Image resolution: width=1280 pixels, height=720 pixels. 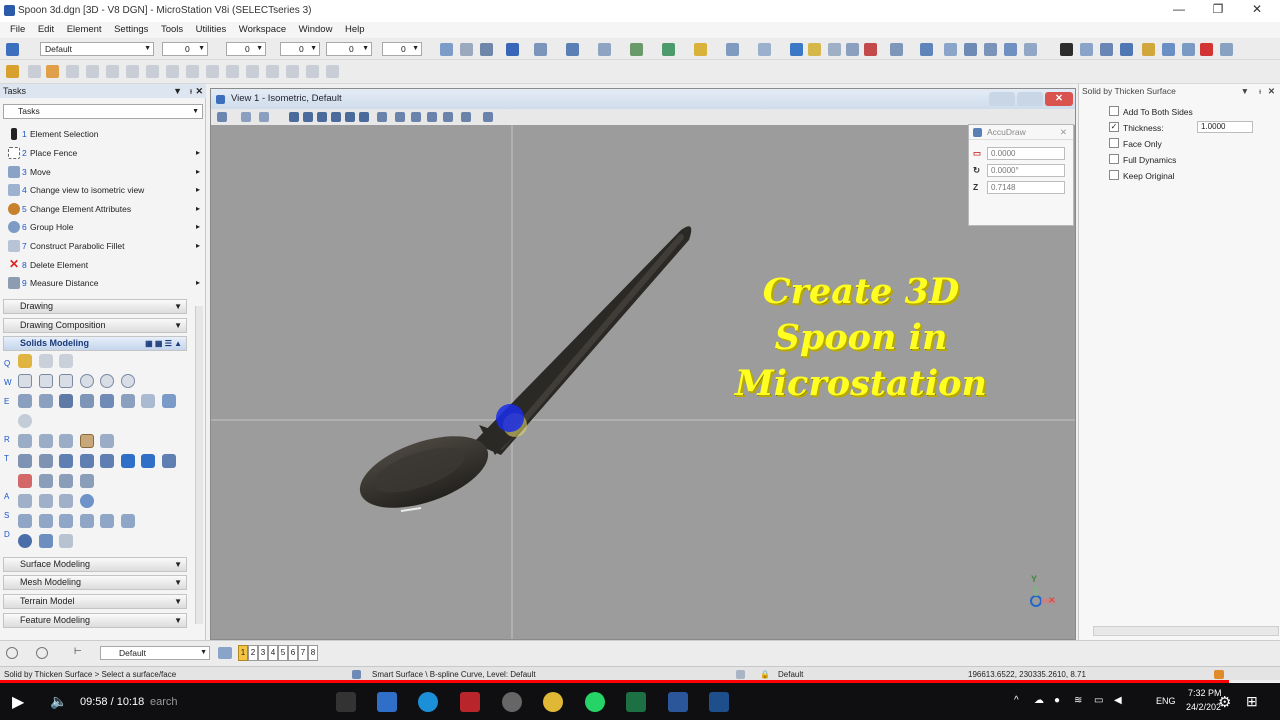 I want to click on thicken-surface-icon, so click(x=86, y=441).